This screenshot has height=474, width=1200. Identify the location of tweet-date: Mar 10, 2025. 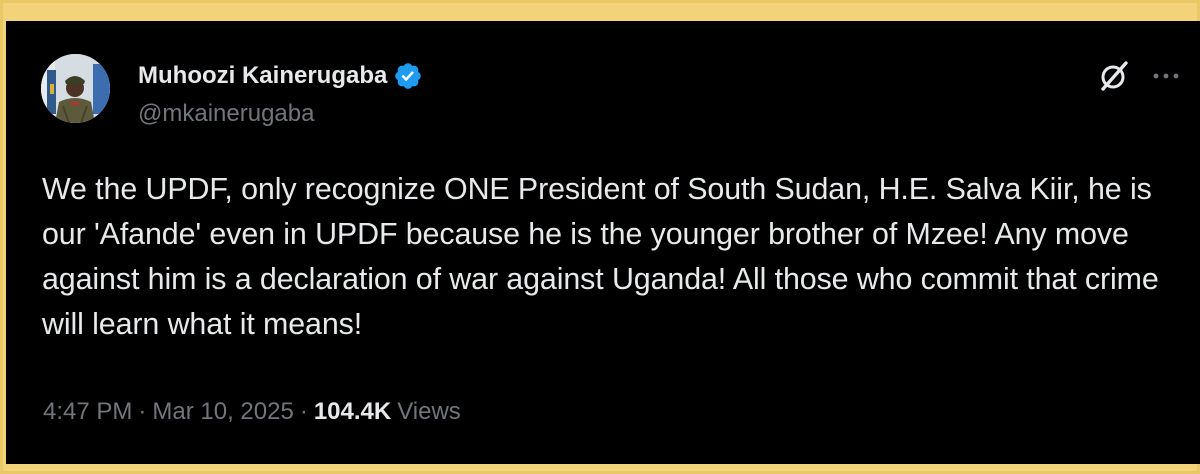
(222, 412).